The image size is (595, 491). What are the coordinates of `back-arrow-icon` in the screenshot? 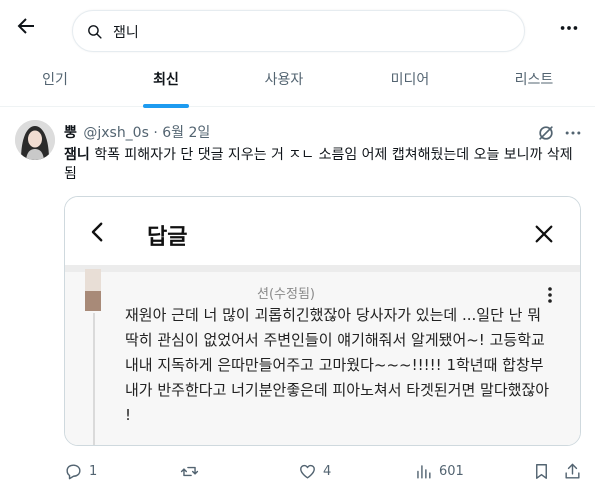 It's located at (26, 26).